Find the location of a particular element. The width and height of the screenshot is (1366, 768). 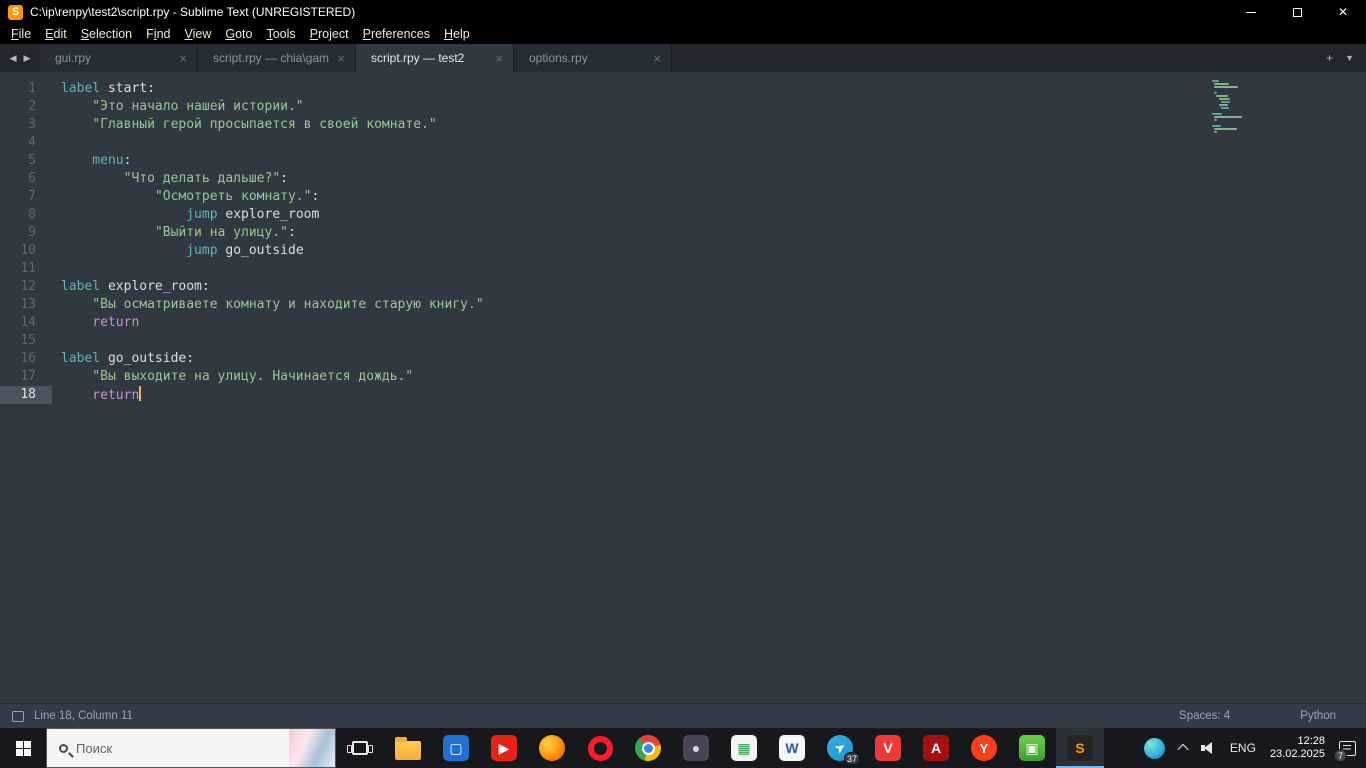

file-explorer-icon is located at coordinates (408, 748).